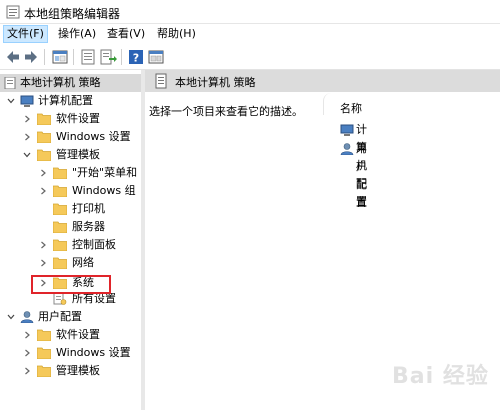 The image size is (500, 410). I want to click on tree-node-label: 用户配置, so click(60, 316).